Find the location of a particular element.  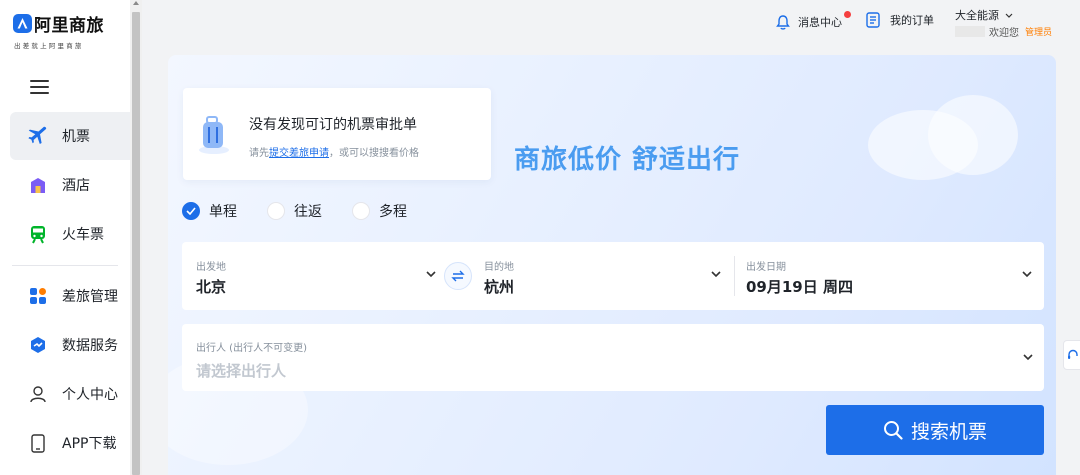

radio-checked-icon is located at coordinates (191, 211).